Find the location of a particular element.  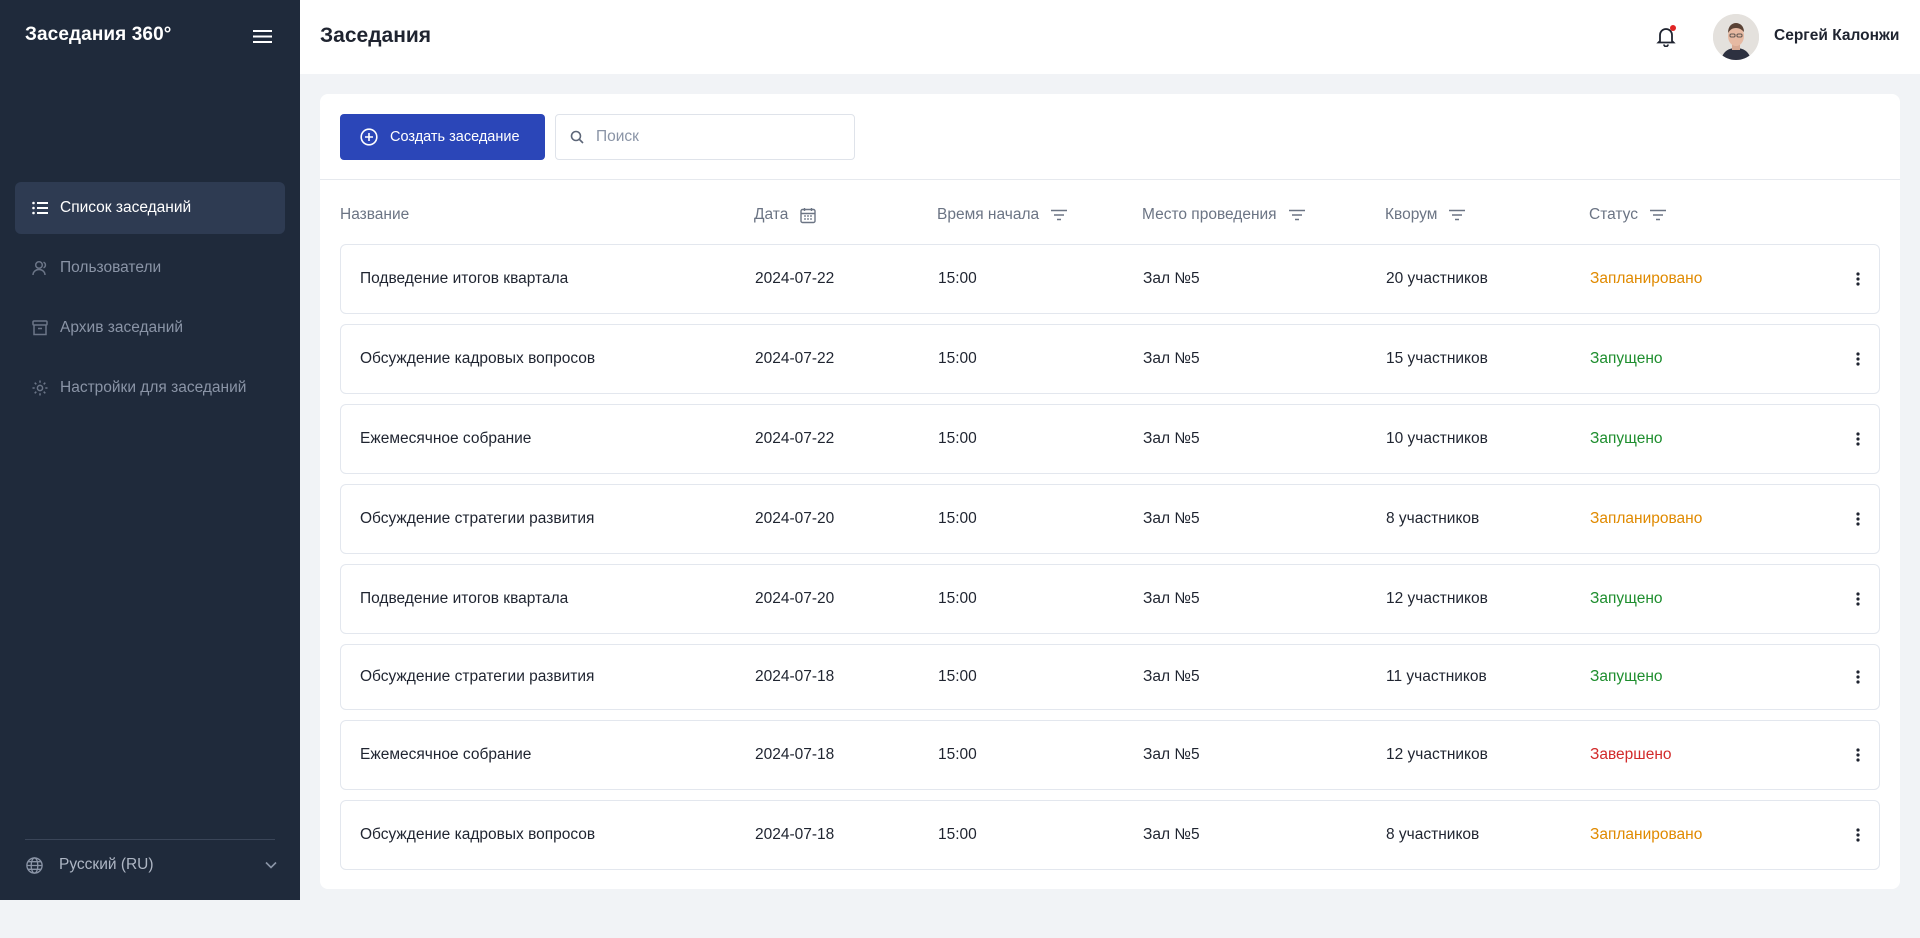

cell-quorum: 12 участников is located at coordinates (1437, 754).